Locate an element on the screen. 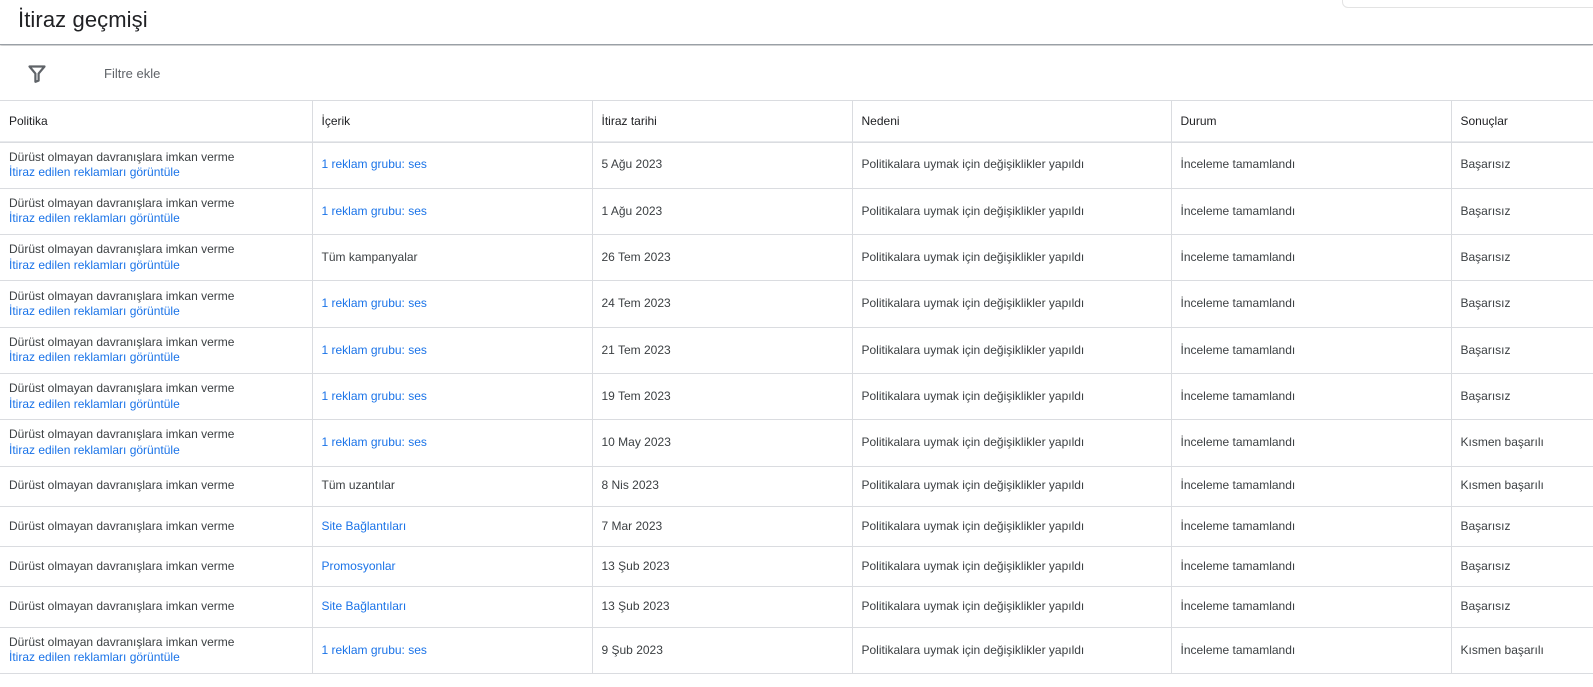 Image resolution: width=1593 pixels, height=687 pixels. appeal-date-cell: 26 Tem 2023 is located at coordinates (722, 258).